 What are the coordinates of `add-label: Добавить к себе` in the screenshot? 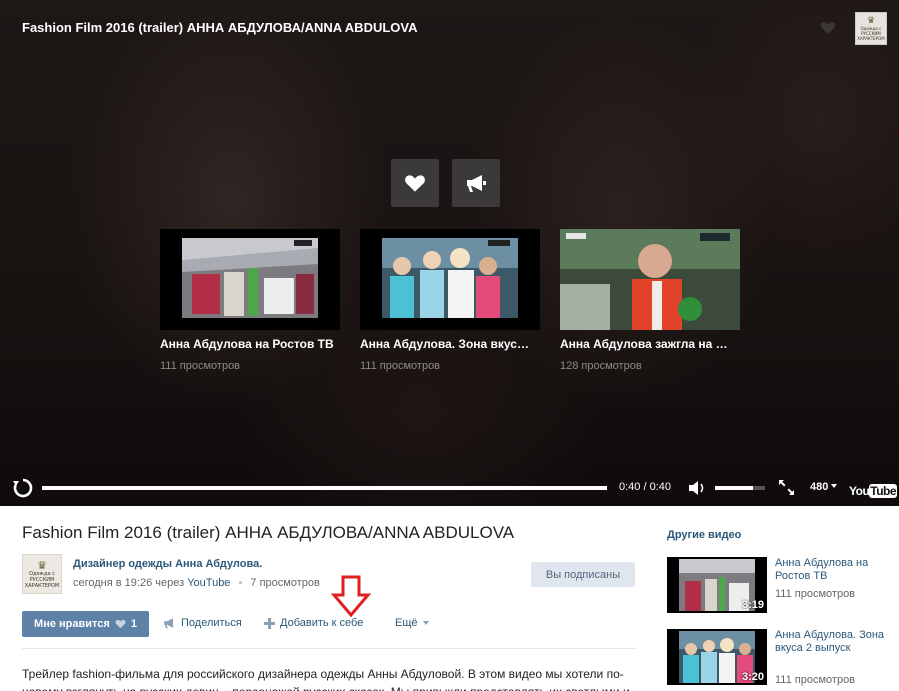 It's located at (322, 623).